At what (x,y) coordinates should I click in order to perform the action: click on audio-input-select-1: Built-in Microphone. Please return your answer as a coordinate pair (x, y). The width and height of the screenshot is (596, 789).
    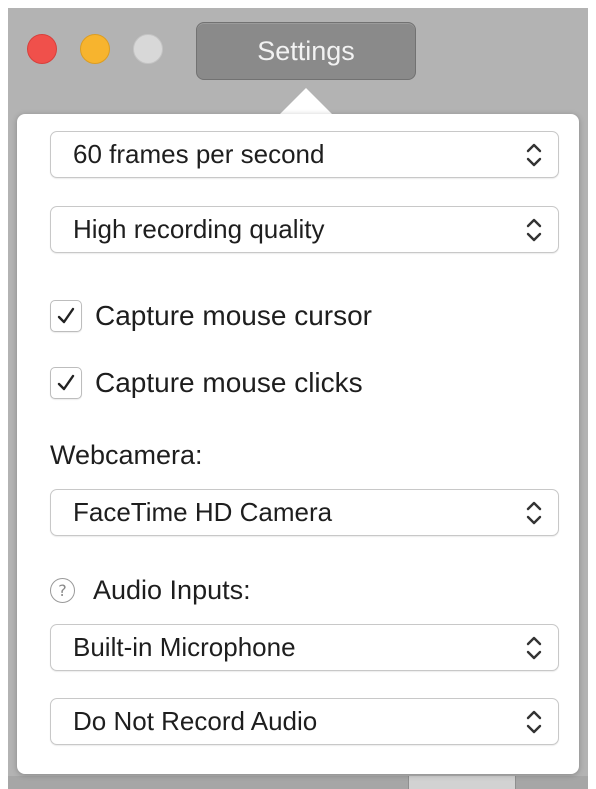
    Looking at the image, I should click on (304, 647).